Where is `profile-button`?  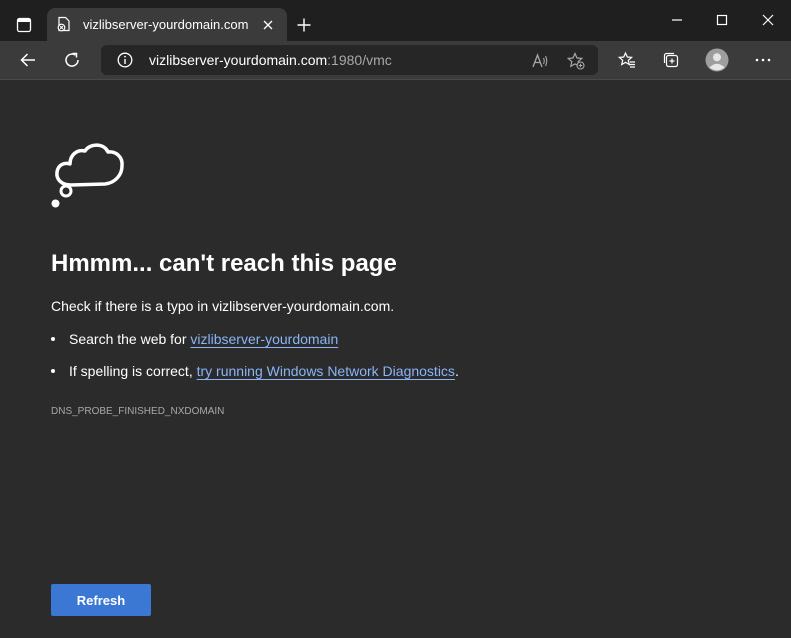 profile-button is located at coordinates (717, 60).